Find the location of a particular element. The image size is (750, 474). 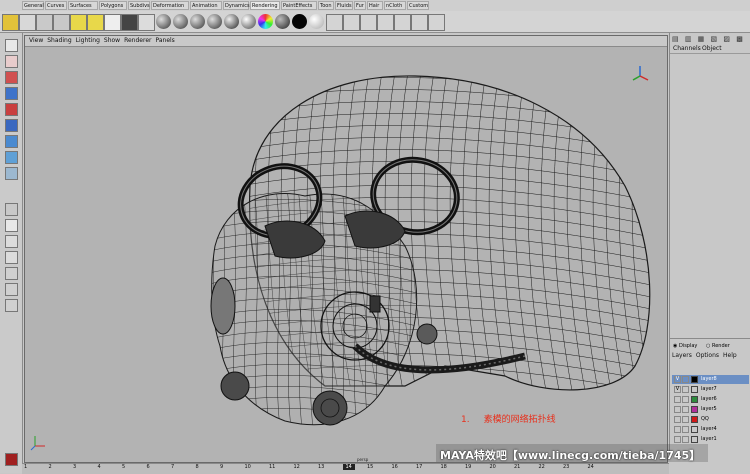

outliner-layout-icon is located at coordinates (11, 257).